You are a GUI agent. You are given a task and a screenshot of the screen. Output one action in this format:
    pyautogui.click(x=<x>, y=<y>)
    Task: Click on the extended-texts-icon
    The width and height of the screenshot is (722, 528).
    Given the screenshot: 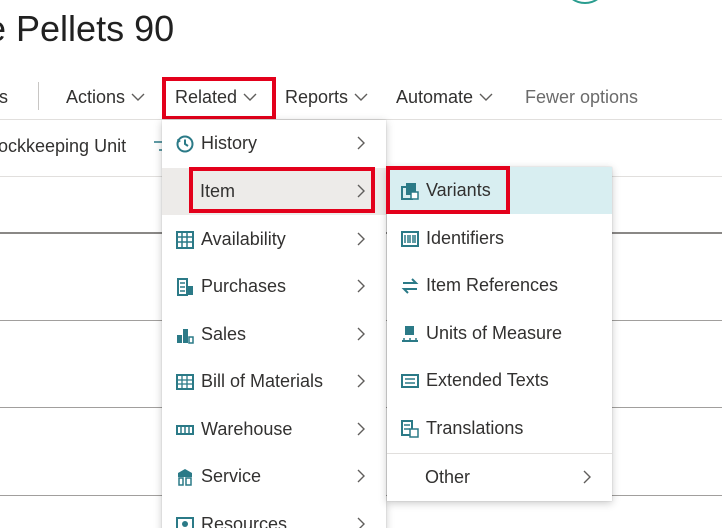 What is the action you would take?
    pyautogui.click(x=410, y=381)
    